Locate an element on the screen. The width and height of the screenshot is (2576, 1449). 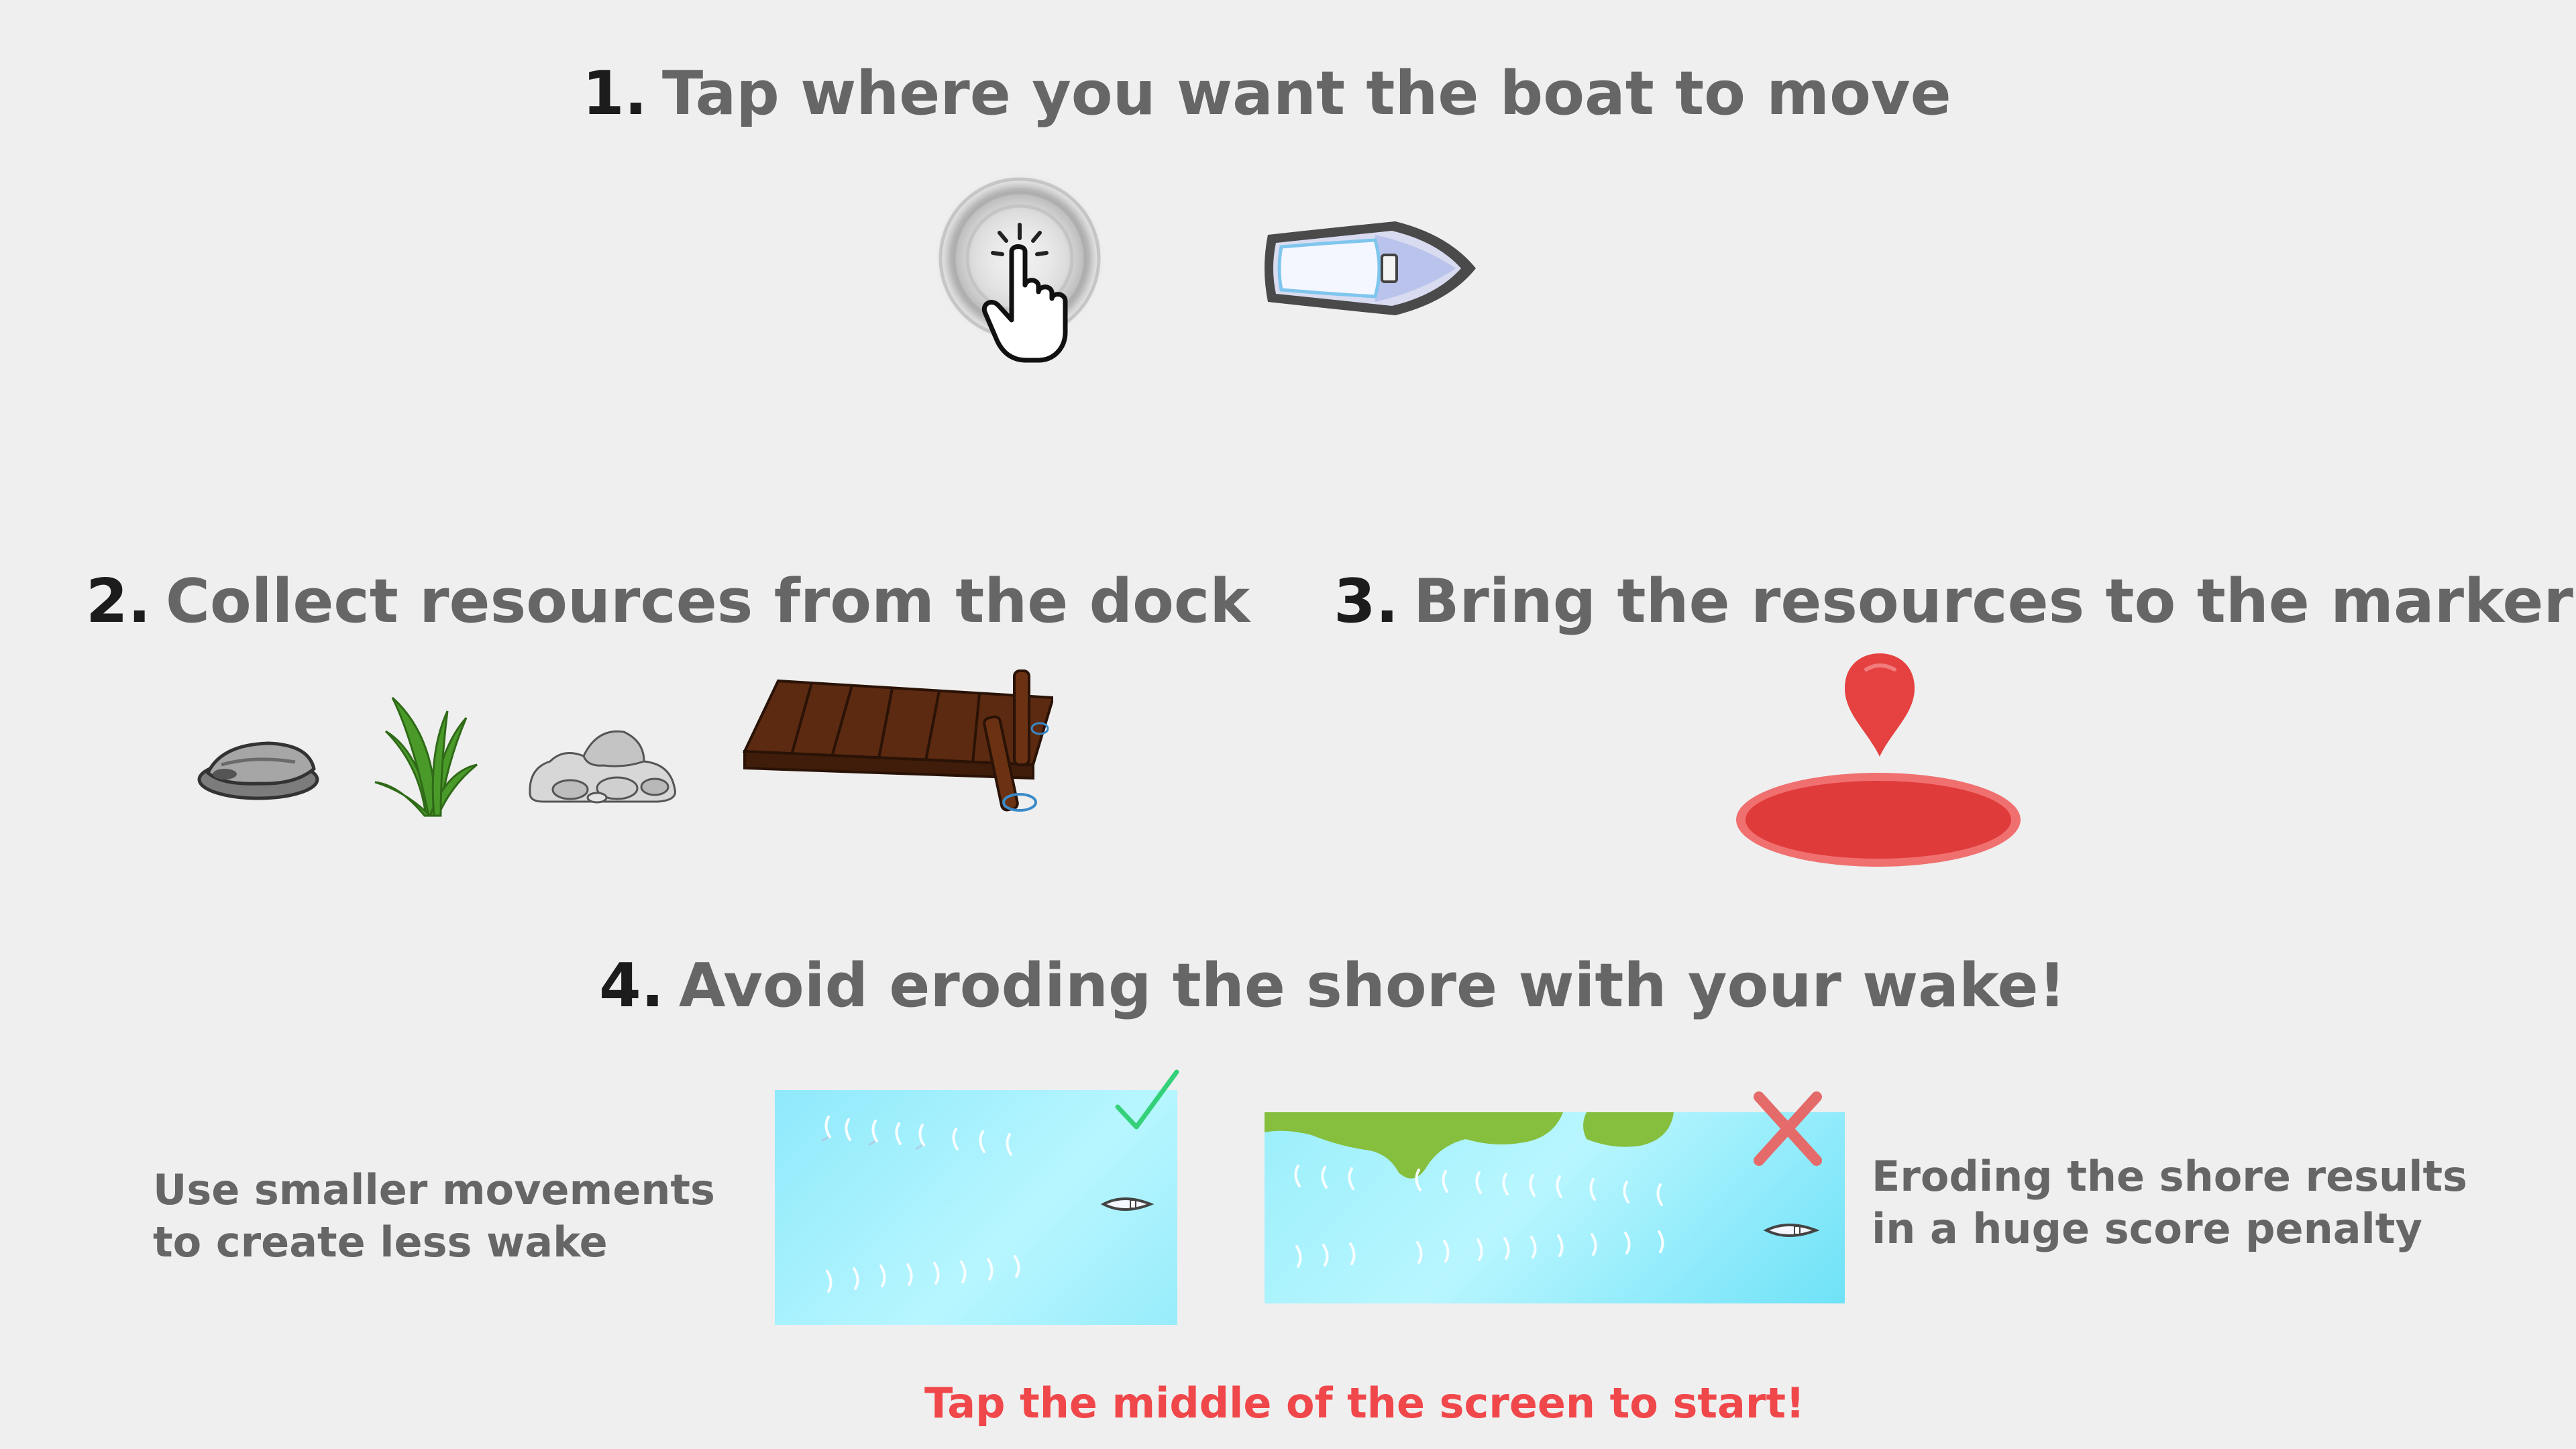
step-3-heading: 3. Bring the resources to the marker is located at coordinates (1953, 602).